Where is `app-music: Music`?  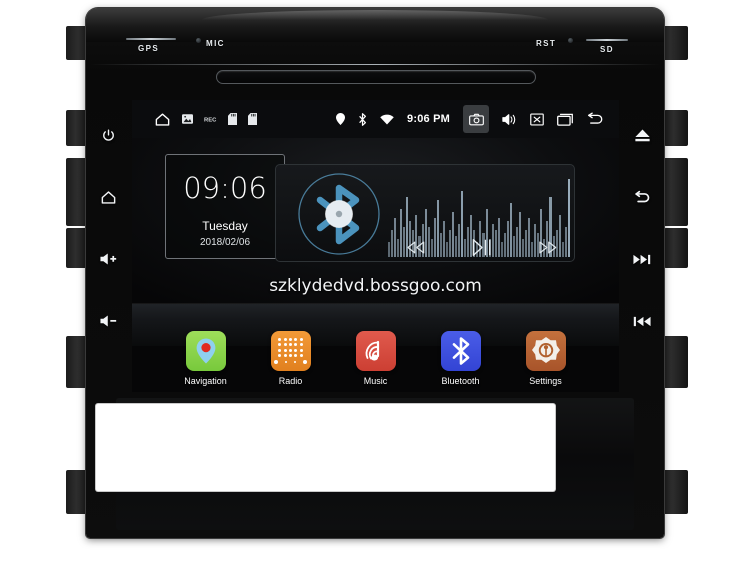
app-music: Music is located at coordinates (376, 358).